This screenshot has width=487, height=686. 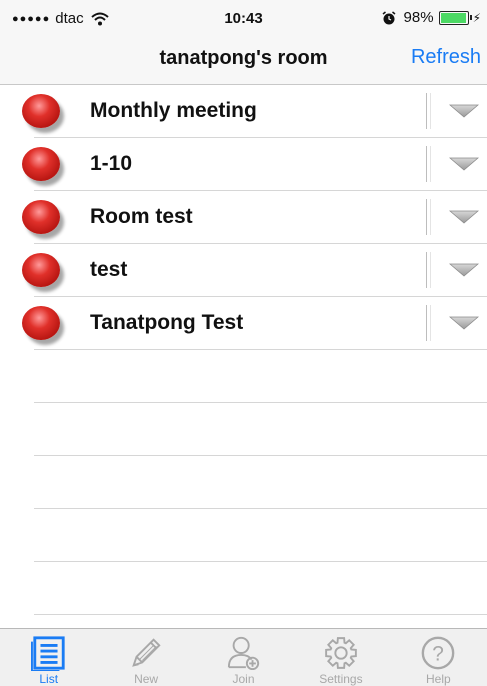 What do you see at coordinates (173, 110) in the screenshot?
I see `room-name: Monthly meeting` at bounding box center [173, 110].